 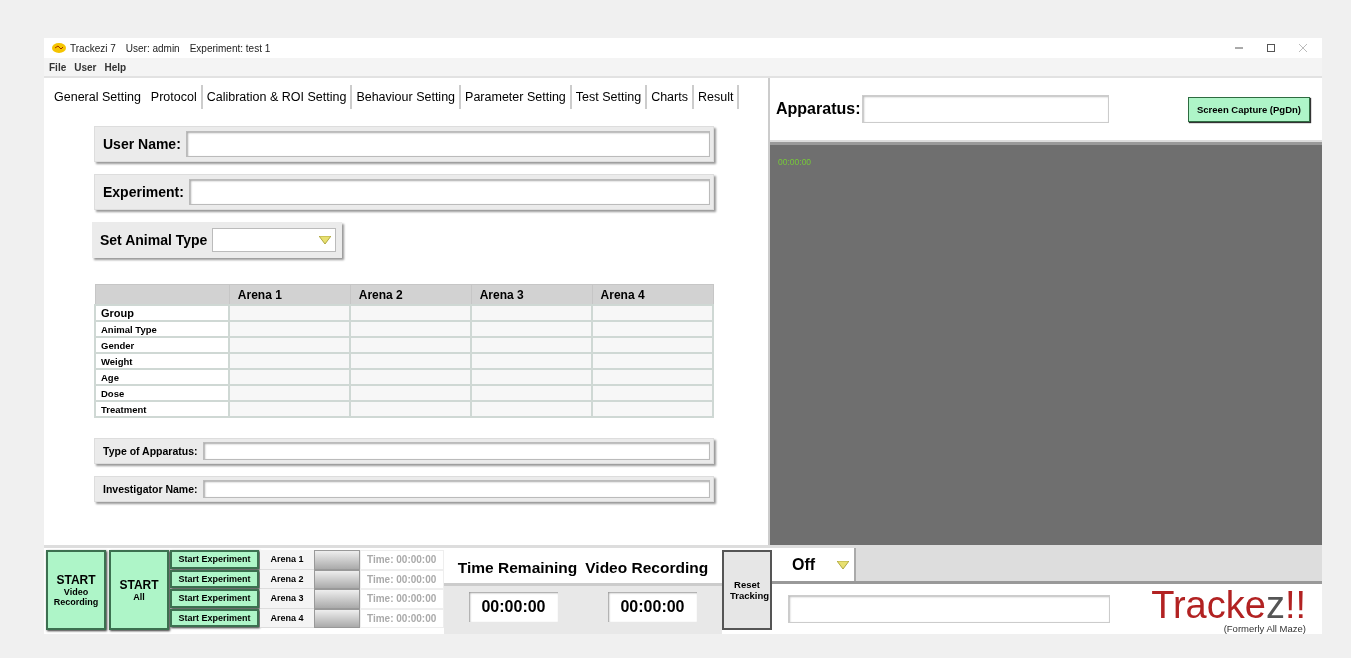 What do you see at coordinates (795, 162) in the screenshot?
I see `video-timestamp: 00:00:00` at bounding box center [795, 162].